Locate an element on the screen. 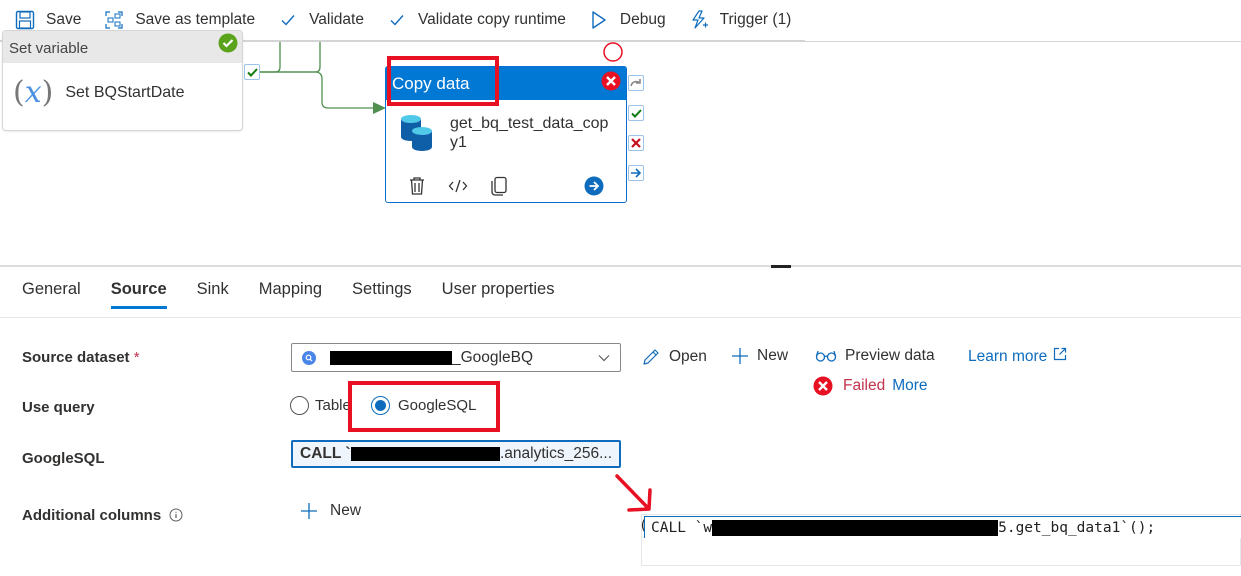 This screenshot has height=576, width=1241. code-end: 5.get_bq_data1`(); is located at coordinates (1077, 528).